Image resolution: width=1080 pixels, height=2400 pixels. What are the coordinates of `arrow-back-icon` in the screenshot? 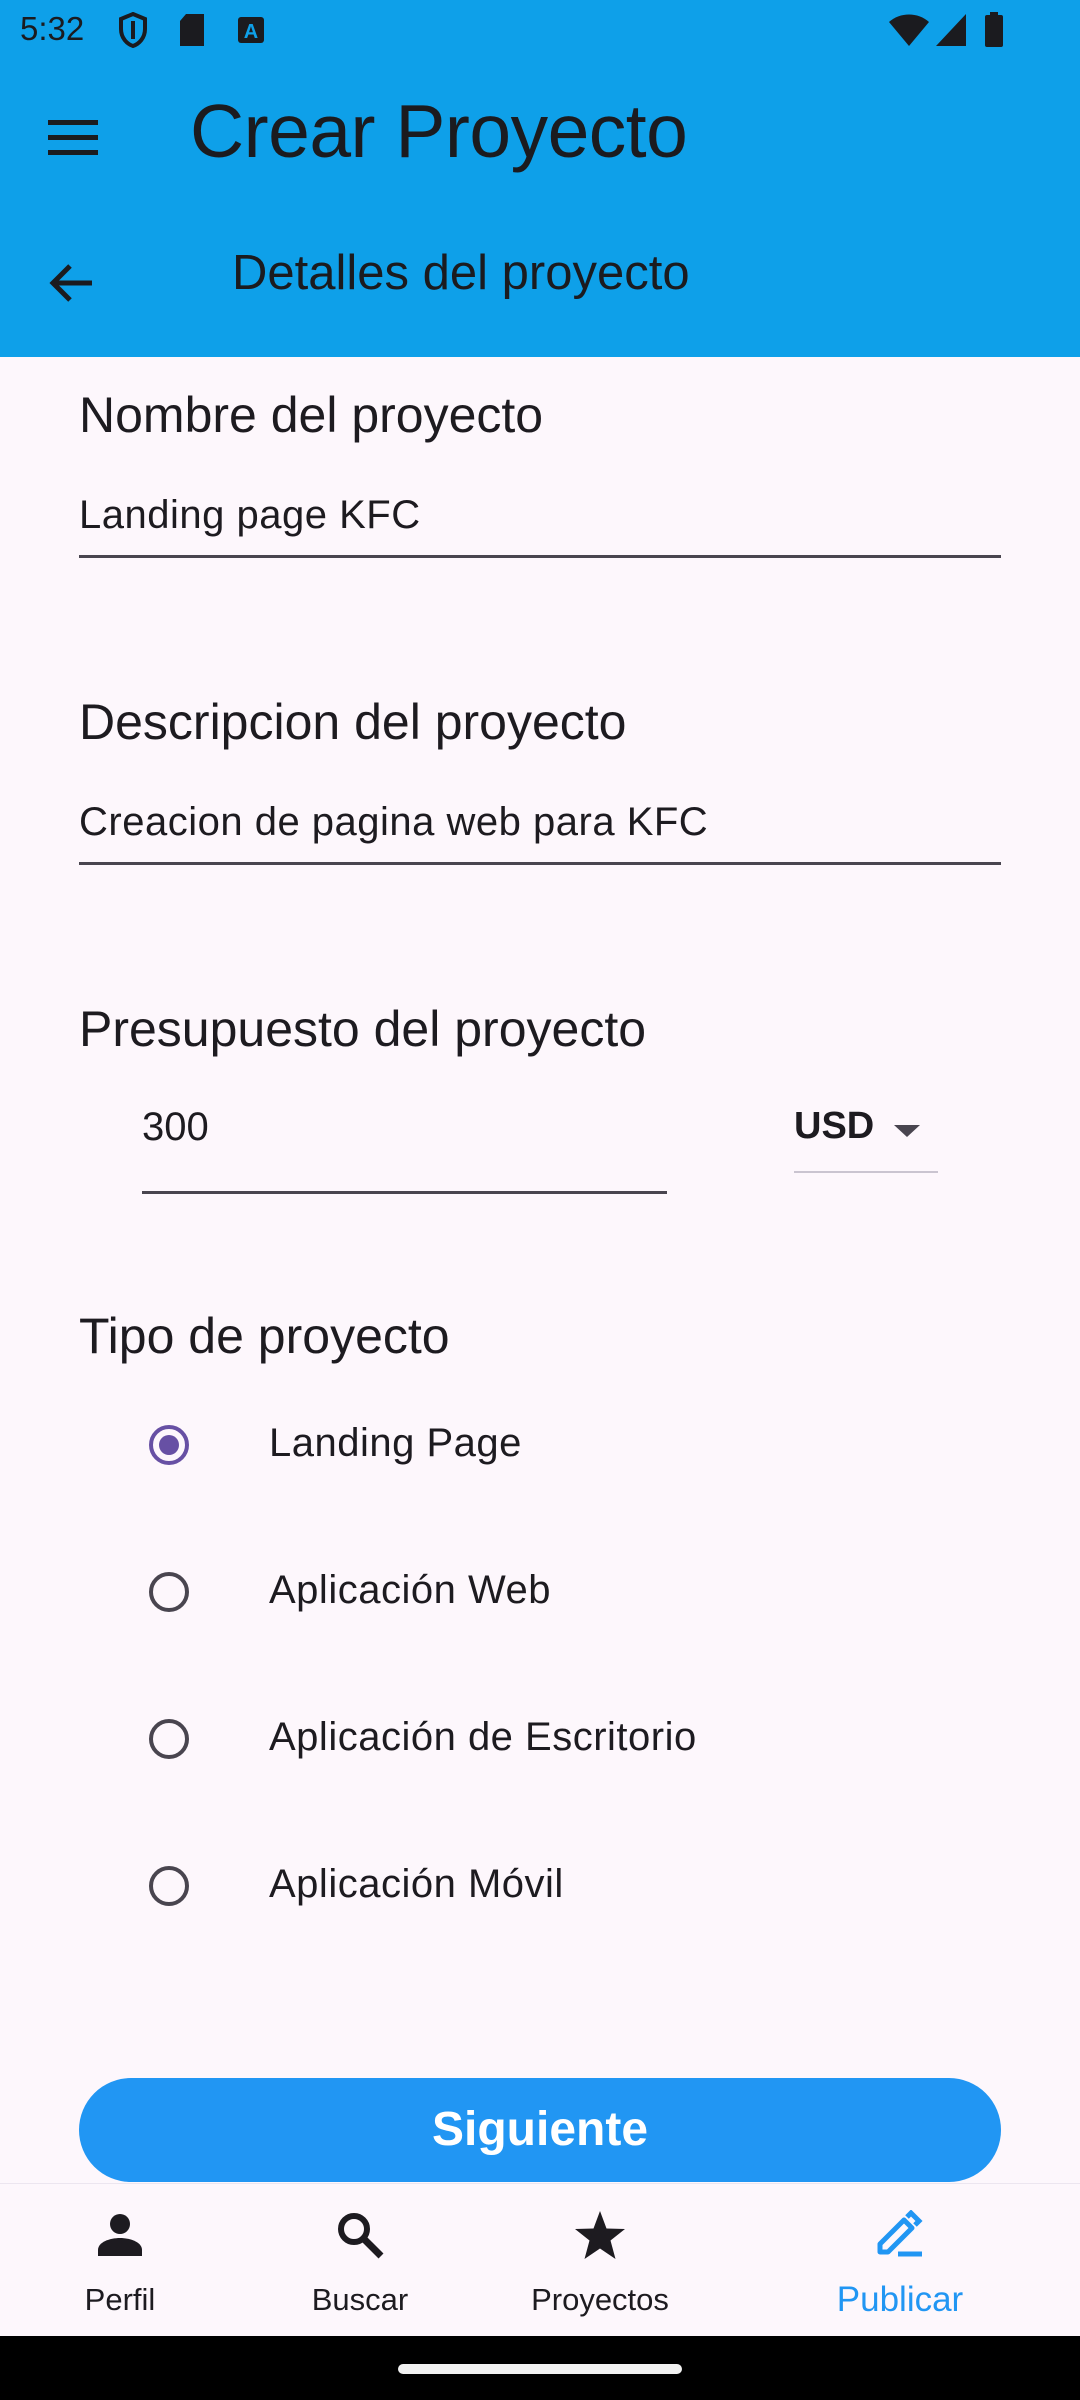 It's located at (70, 283).